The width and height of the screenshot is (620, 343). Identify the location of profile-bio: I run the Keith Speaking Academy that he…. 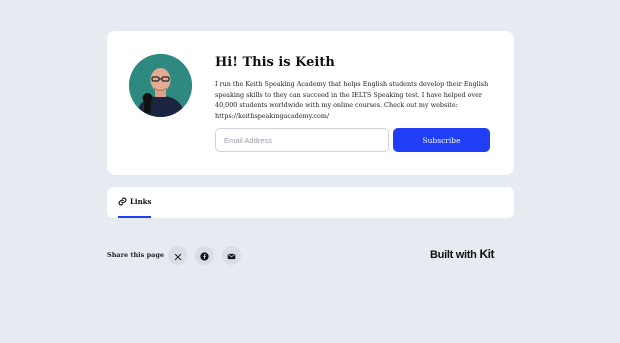
(352, 100).